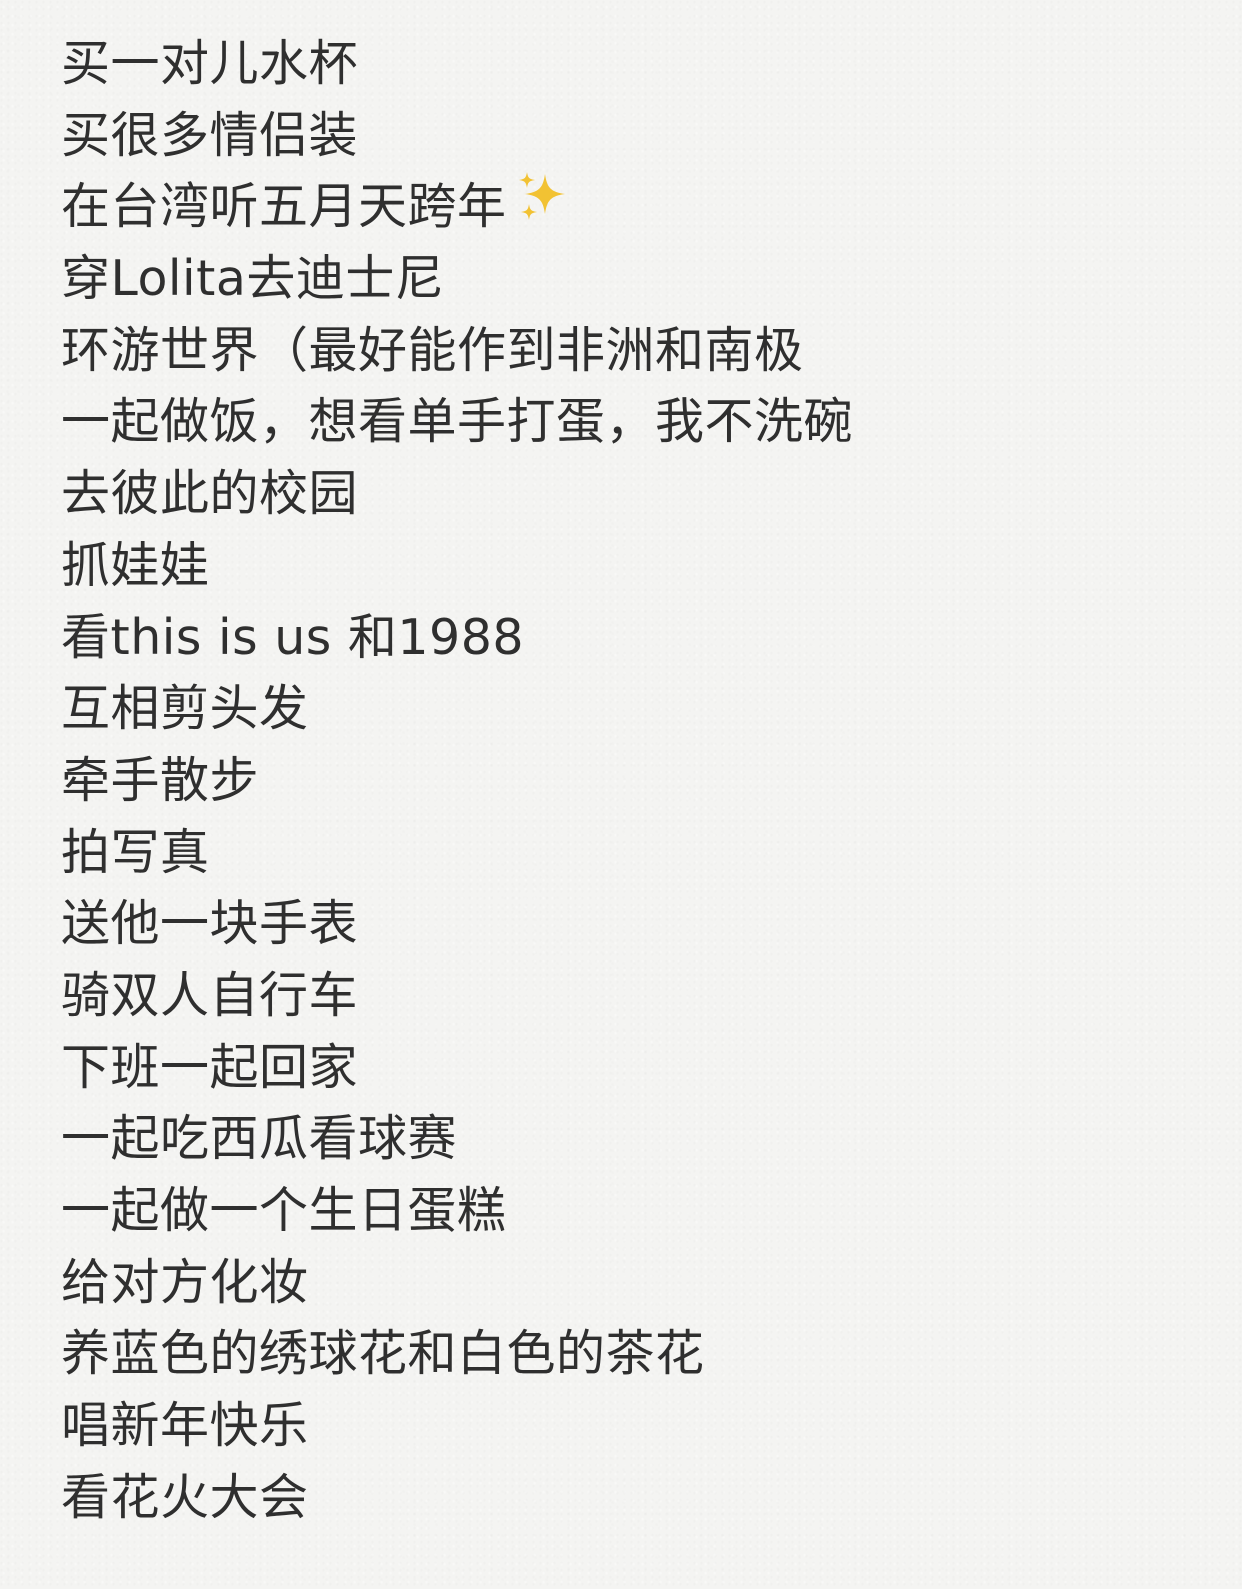 Image resolution: width=1242 pixels, height=1589 pixels. I want to click on wish-line: 买一对儿水杯, so click(457, 64).